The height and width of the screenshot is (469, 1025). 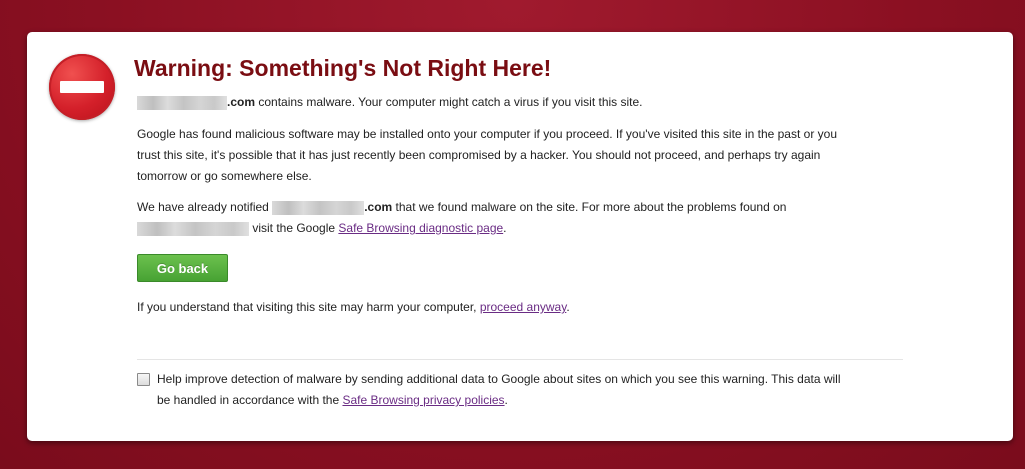 I want to click on notification-prefix: We have already notified, so click(x=205, y=207).